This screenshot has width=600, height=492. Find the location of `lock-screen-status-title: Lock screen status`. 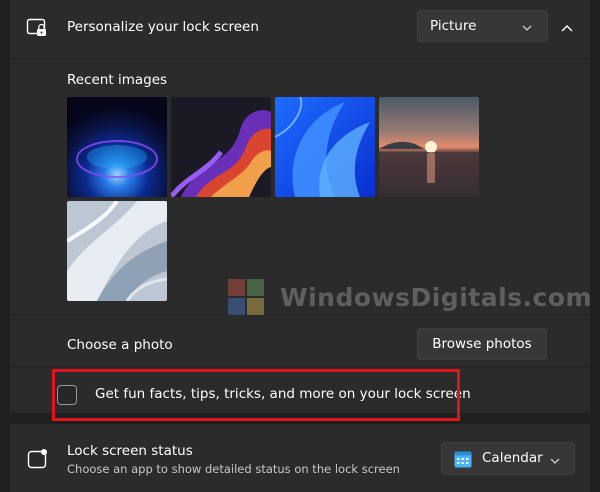

lock-screen-status-title: Lock screen status is located at coordinates (130, 451).